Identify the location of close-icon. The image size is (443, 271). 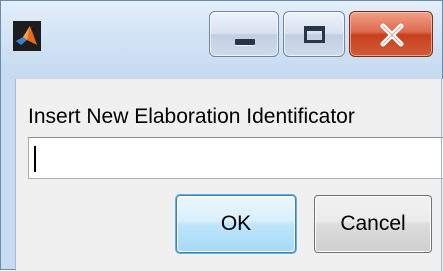
(392, 35).